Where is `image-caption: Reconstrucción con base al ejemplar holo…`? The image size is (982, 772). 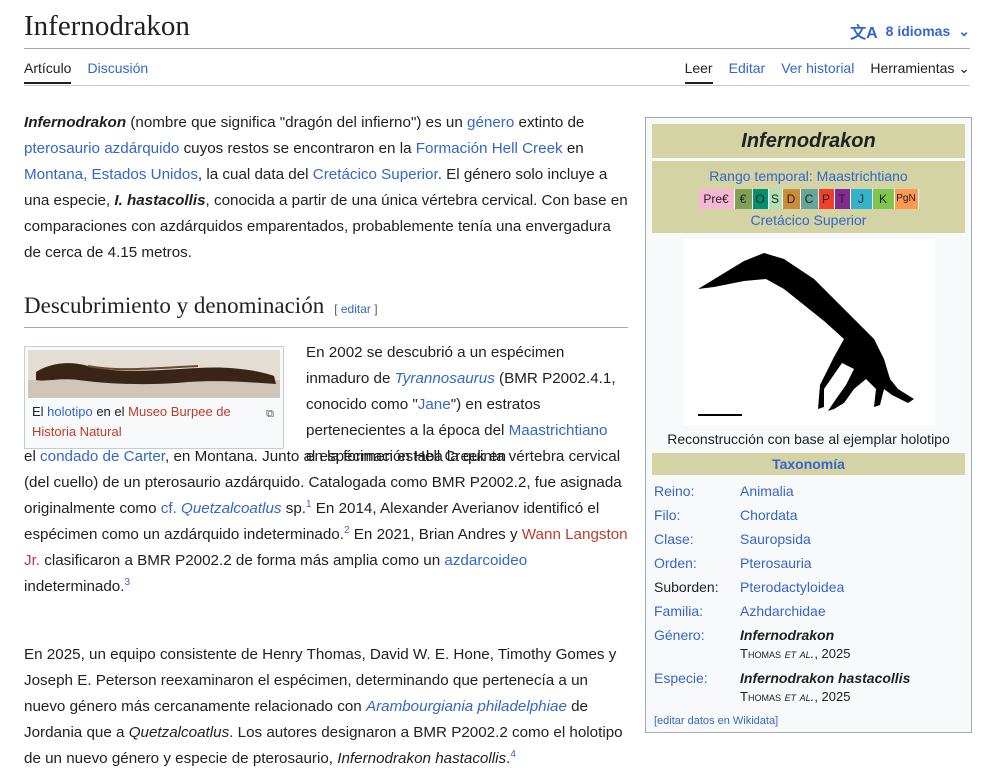 image-caption: Reconstrucción con base al ejemplar holo… is located at coordinates (808, 439).